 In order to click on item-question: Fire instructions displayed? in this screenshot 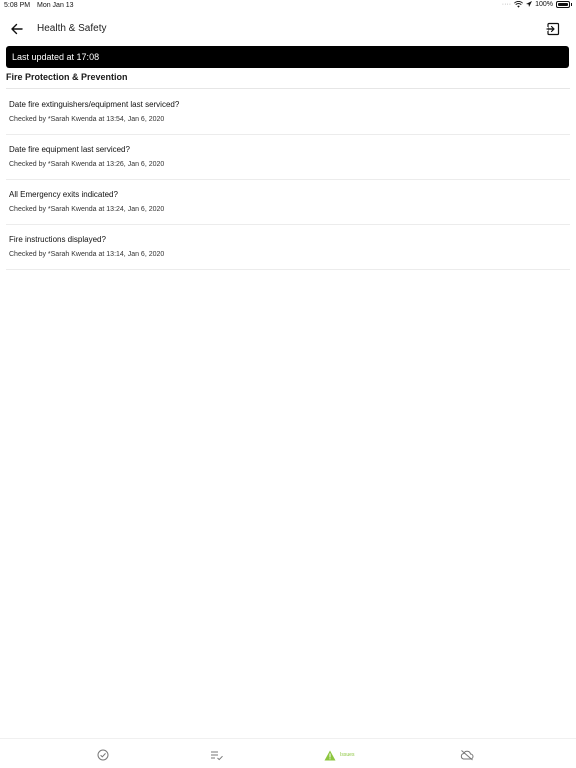, I will do `click(57, 239)`.